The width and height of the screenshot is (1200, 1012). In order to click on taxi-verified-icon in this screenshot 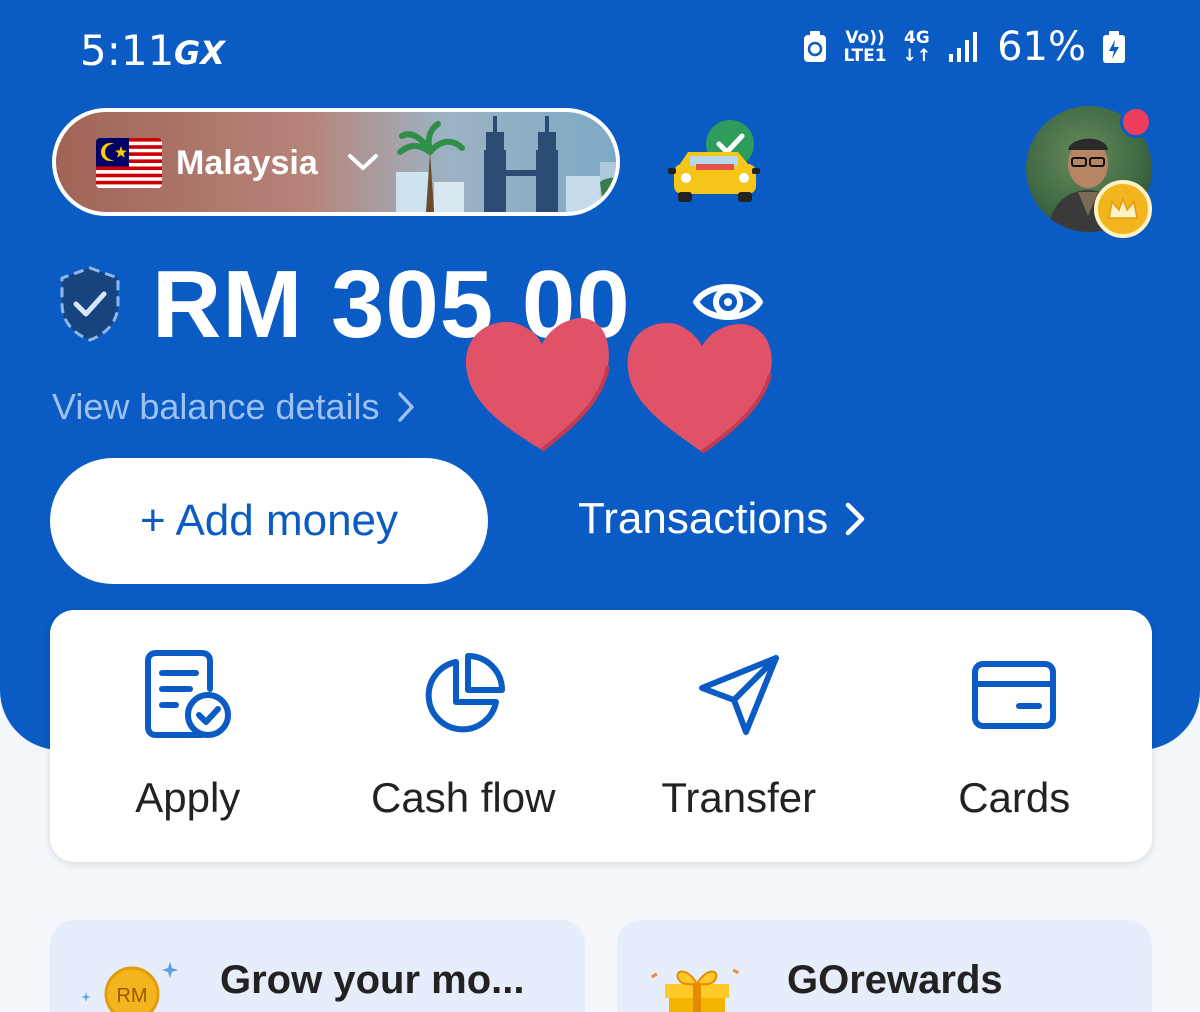, I will do `click(714, 164)`.